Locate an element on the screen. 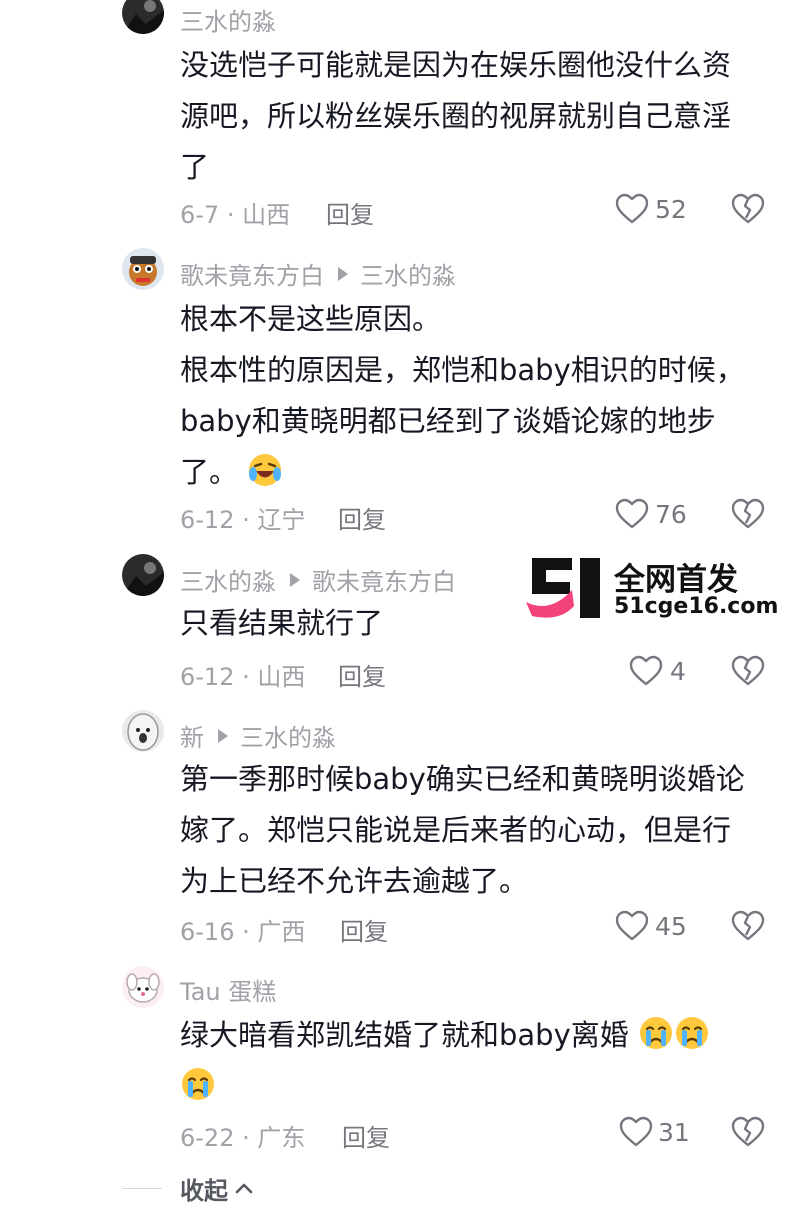  collapse-replies-button: 收起 is located at coordinates (188, 1188).